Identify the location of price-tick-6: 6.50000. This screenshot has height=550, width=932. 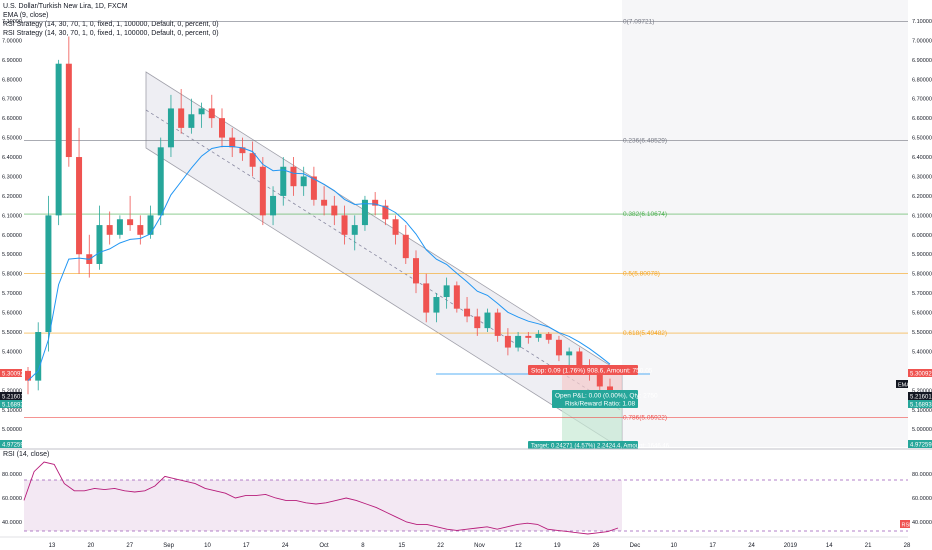
(922, 139).